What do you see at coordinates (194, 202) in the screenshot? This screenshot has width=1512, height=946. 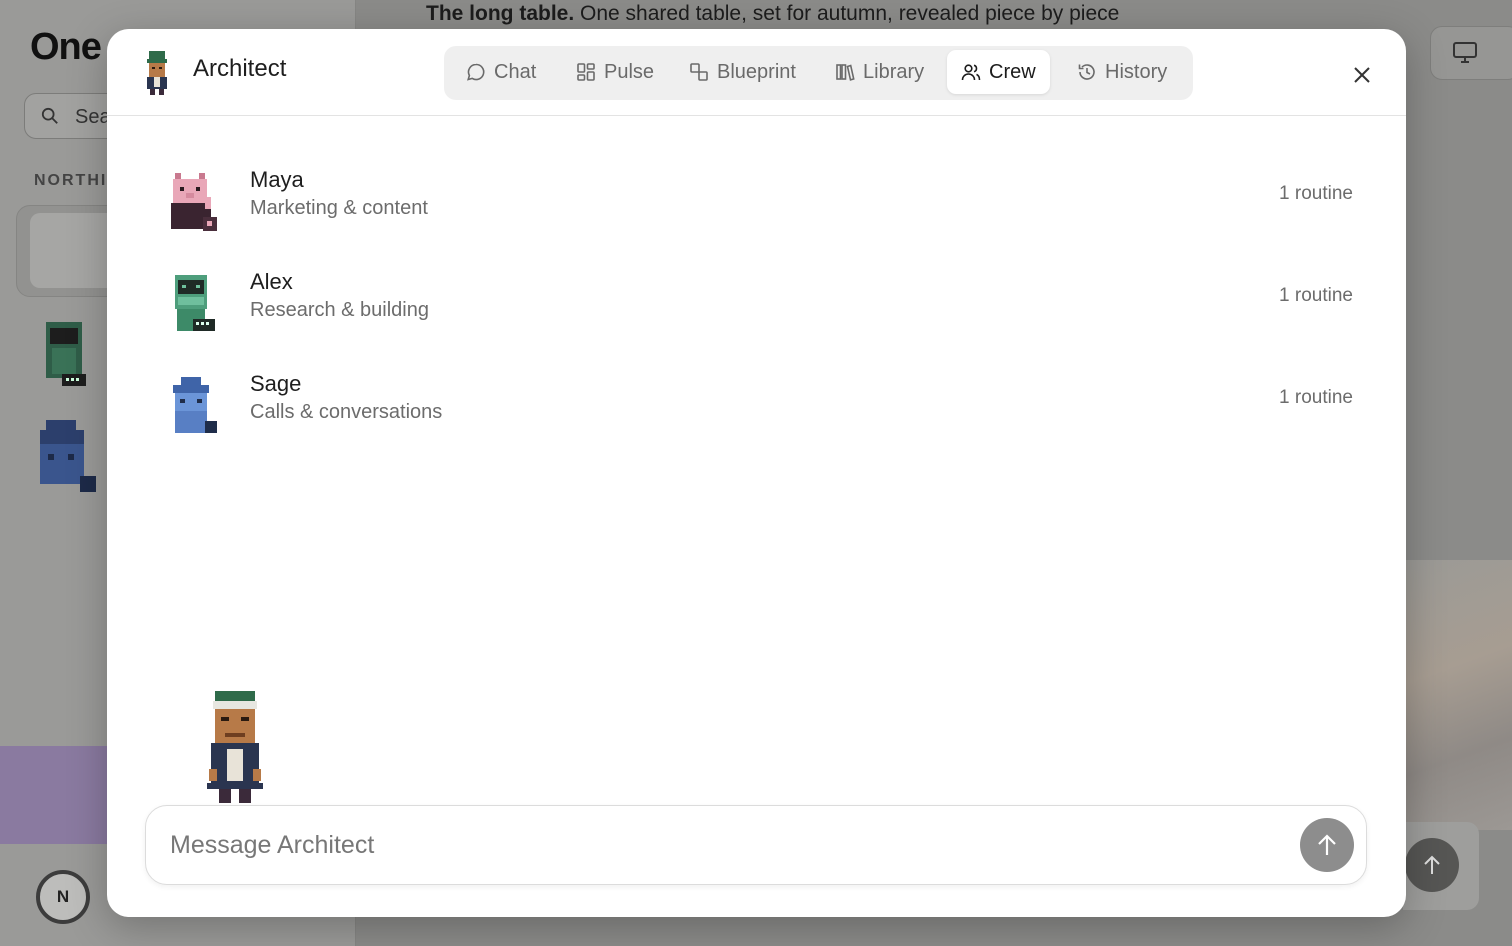 I see `maya-avatar-icon` at bounding box center [194, 202].